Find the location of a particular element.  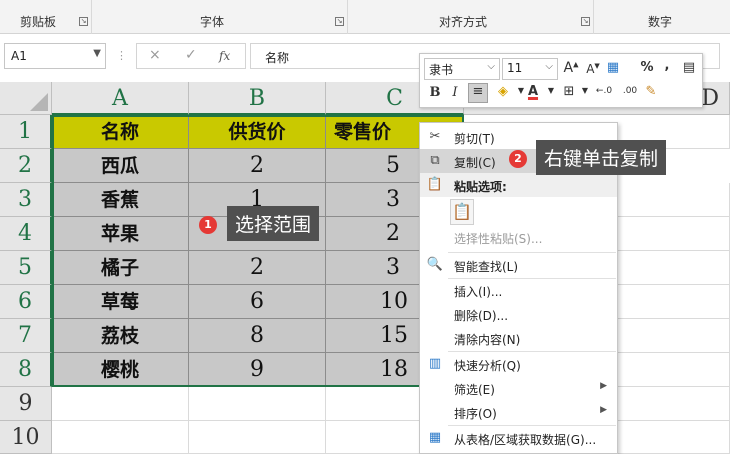

more-dots-icon: ⋮ is located at coordinates (121, 55).